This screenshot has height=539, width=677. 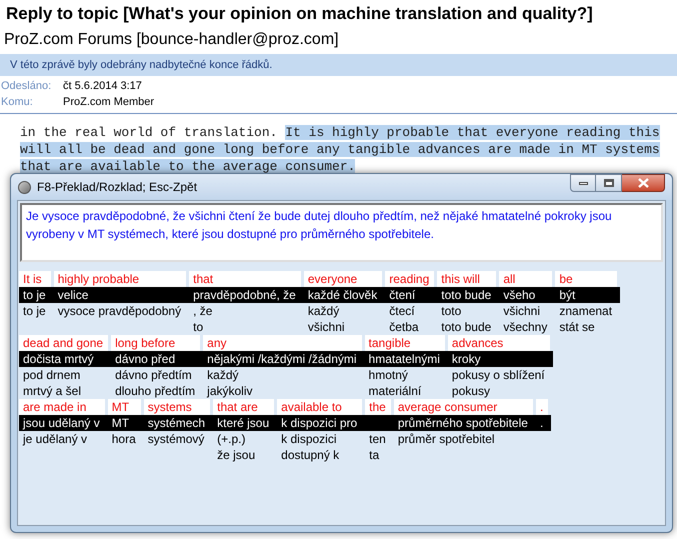 I want to click on primary-translation: nějakými /každými /žádnými, so click(x=284, y=359).